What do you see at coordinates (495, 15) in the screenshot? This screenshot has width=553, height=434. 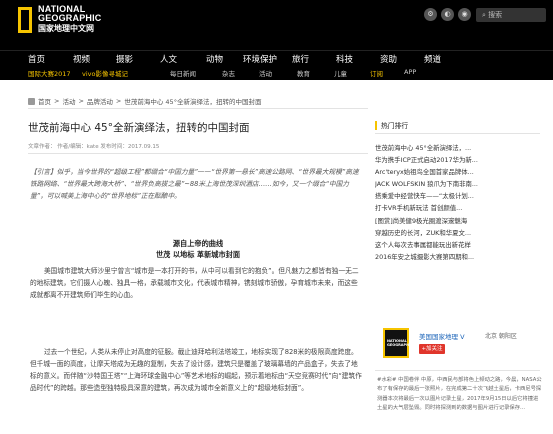 I see `search-placeholder: 搜索` at bounding box center [495, 15].